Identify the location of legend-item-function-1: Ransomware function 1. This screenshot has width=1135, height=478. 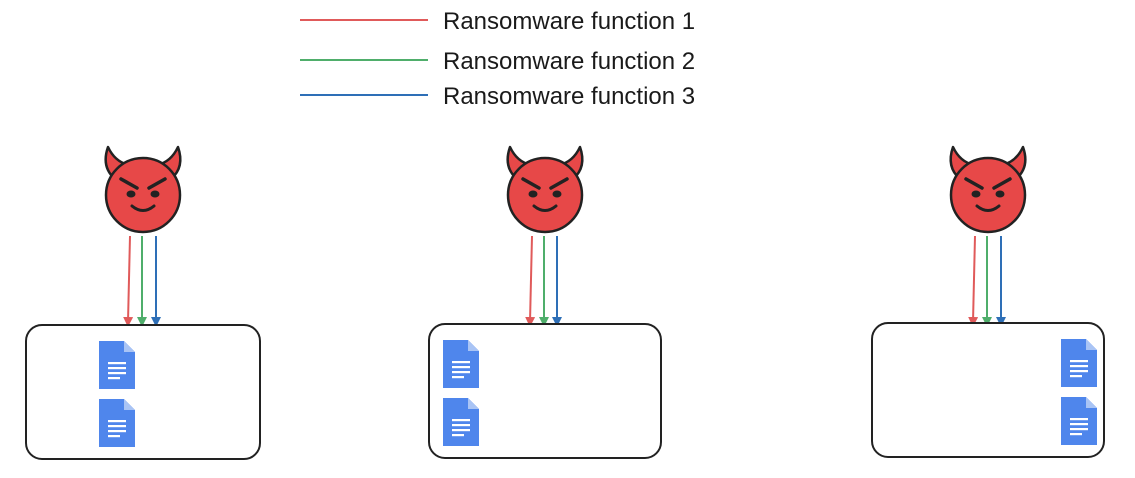
(497, 21).